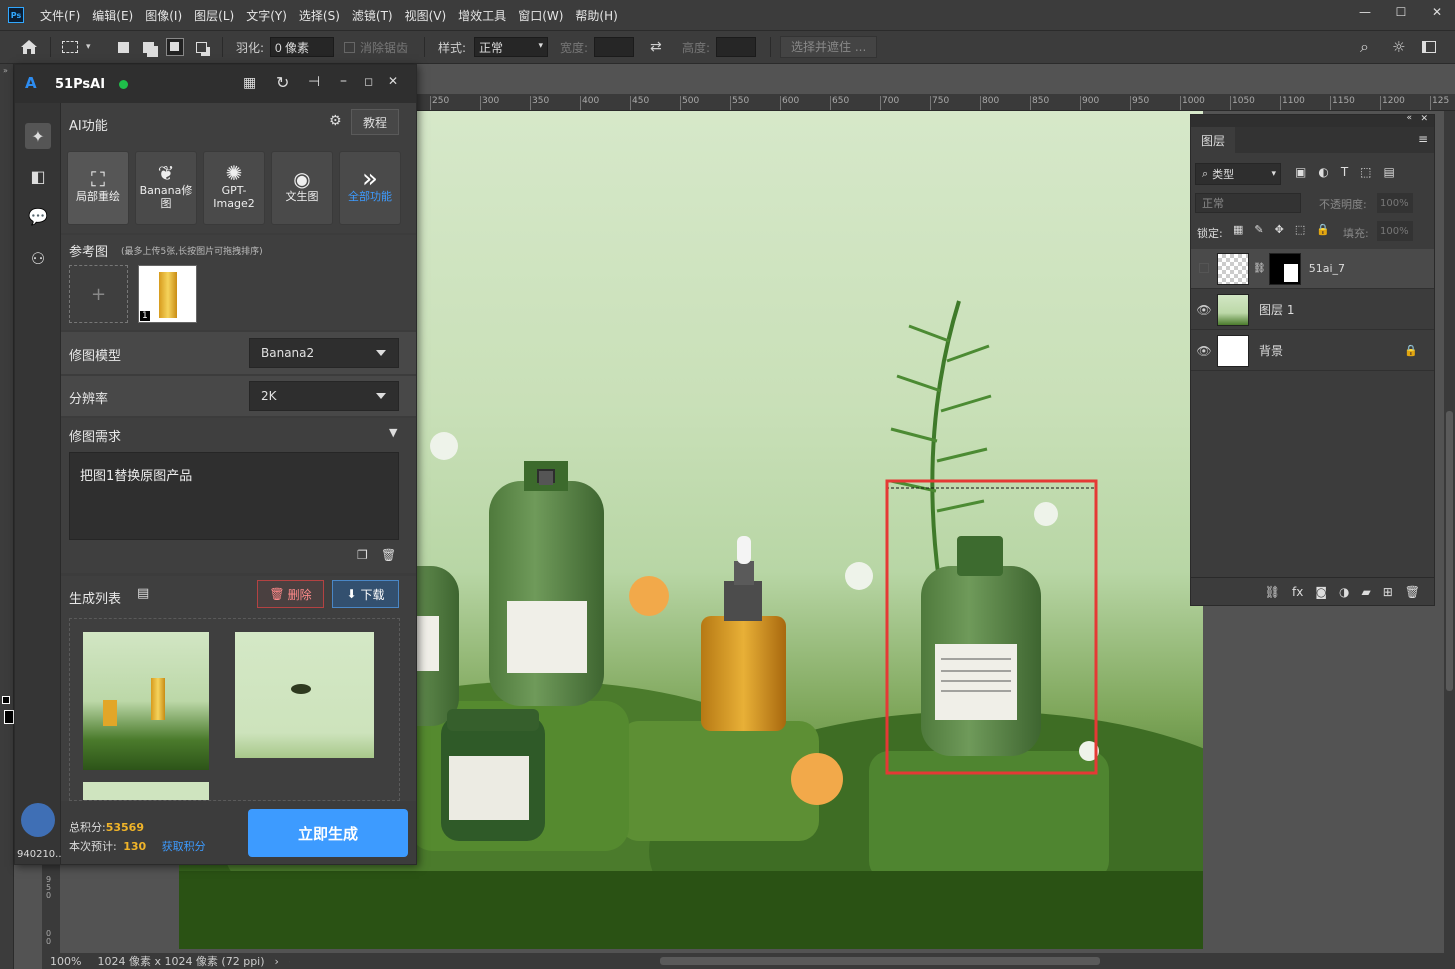 The width and height of the screenshot is (1455, 969). What do you see at coordinates (335, 121) in the screenshot?
I see `settings-gear-icon: ⚙` at bounding box center [335, 121].